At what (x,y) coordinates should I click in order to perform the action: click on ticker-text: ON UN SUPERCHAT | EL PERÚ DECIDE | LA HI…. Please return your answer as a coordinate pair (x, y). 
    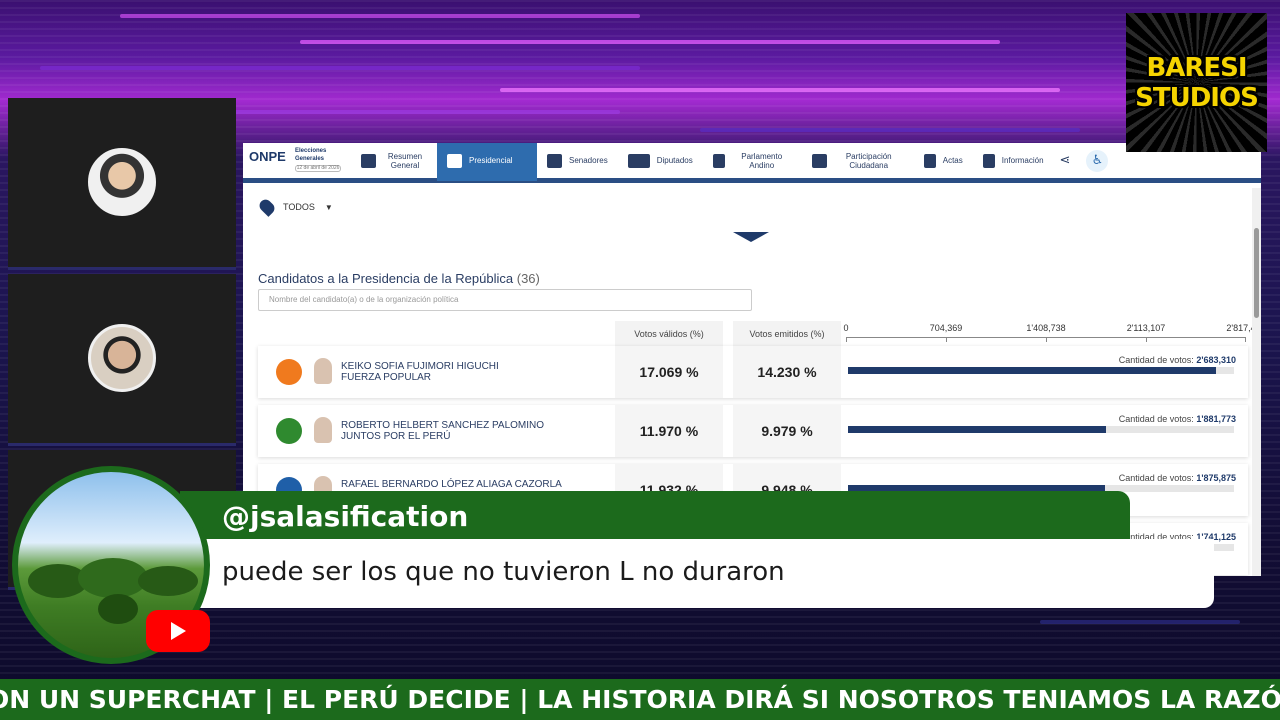
    Looking at the image, I should click on (640, 699).